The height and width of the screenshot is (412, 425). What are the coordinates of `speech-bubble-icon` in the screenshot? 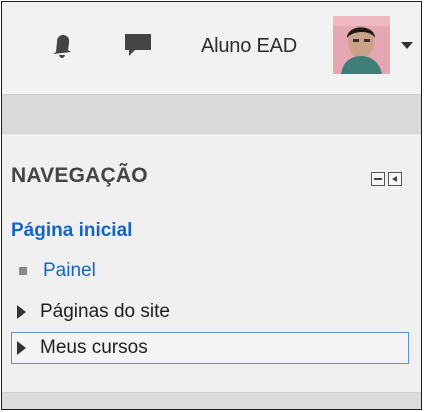 It's located at (138, 45).